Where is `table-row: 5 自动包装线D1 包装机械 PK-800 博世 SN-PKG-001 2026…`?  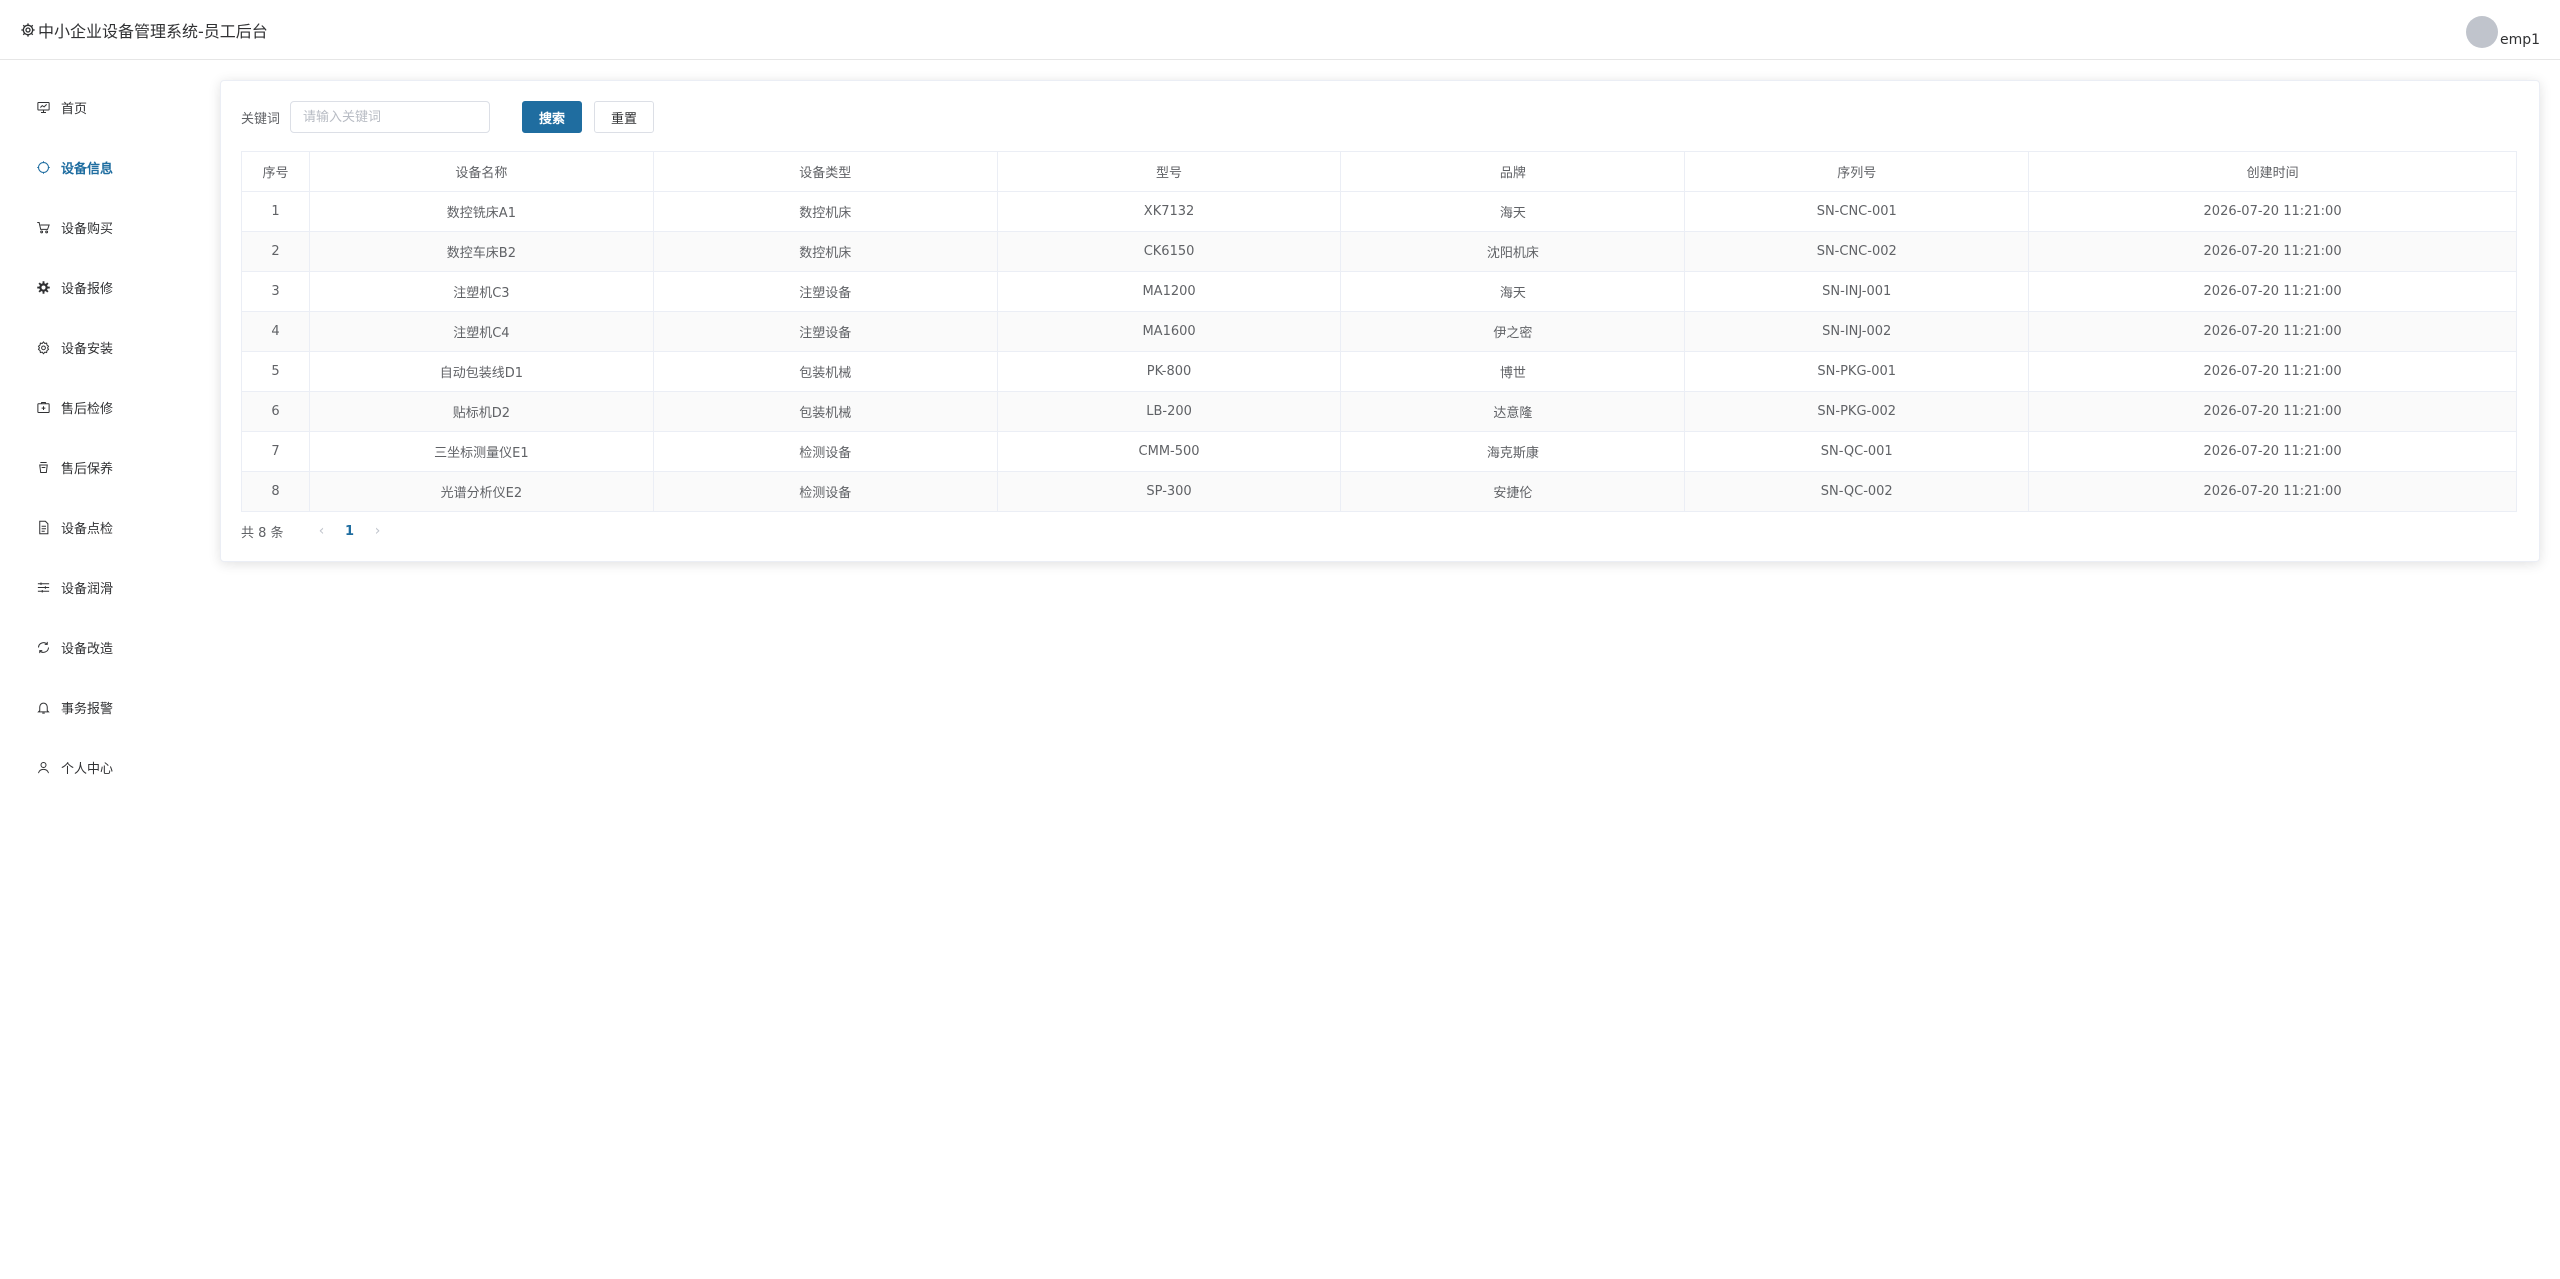 table-row: 5 自动包装线D1 包装机械 PK-800 博世 SN-PKG-001 2026… is located at coordinates (1379, 371).